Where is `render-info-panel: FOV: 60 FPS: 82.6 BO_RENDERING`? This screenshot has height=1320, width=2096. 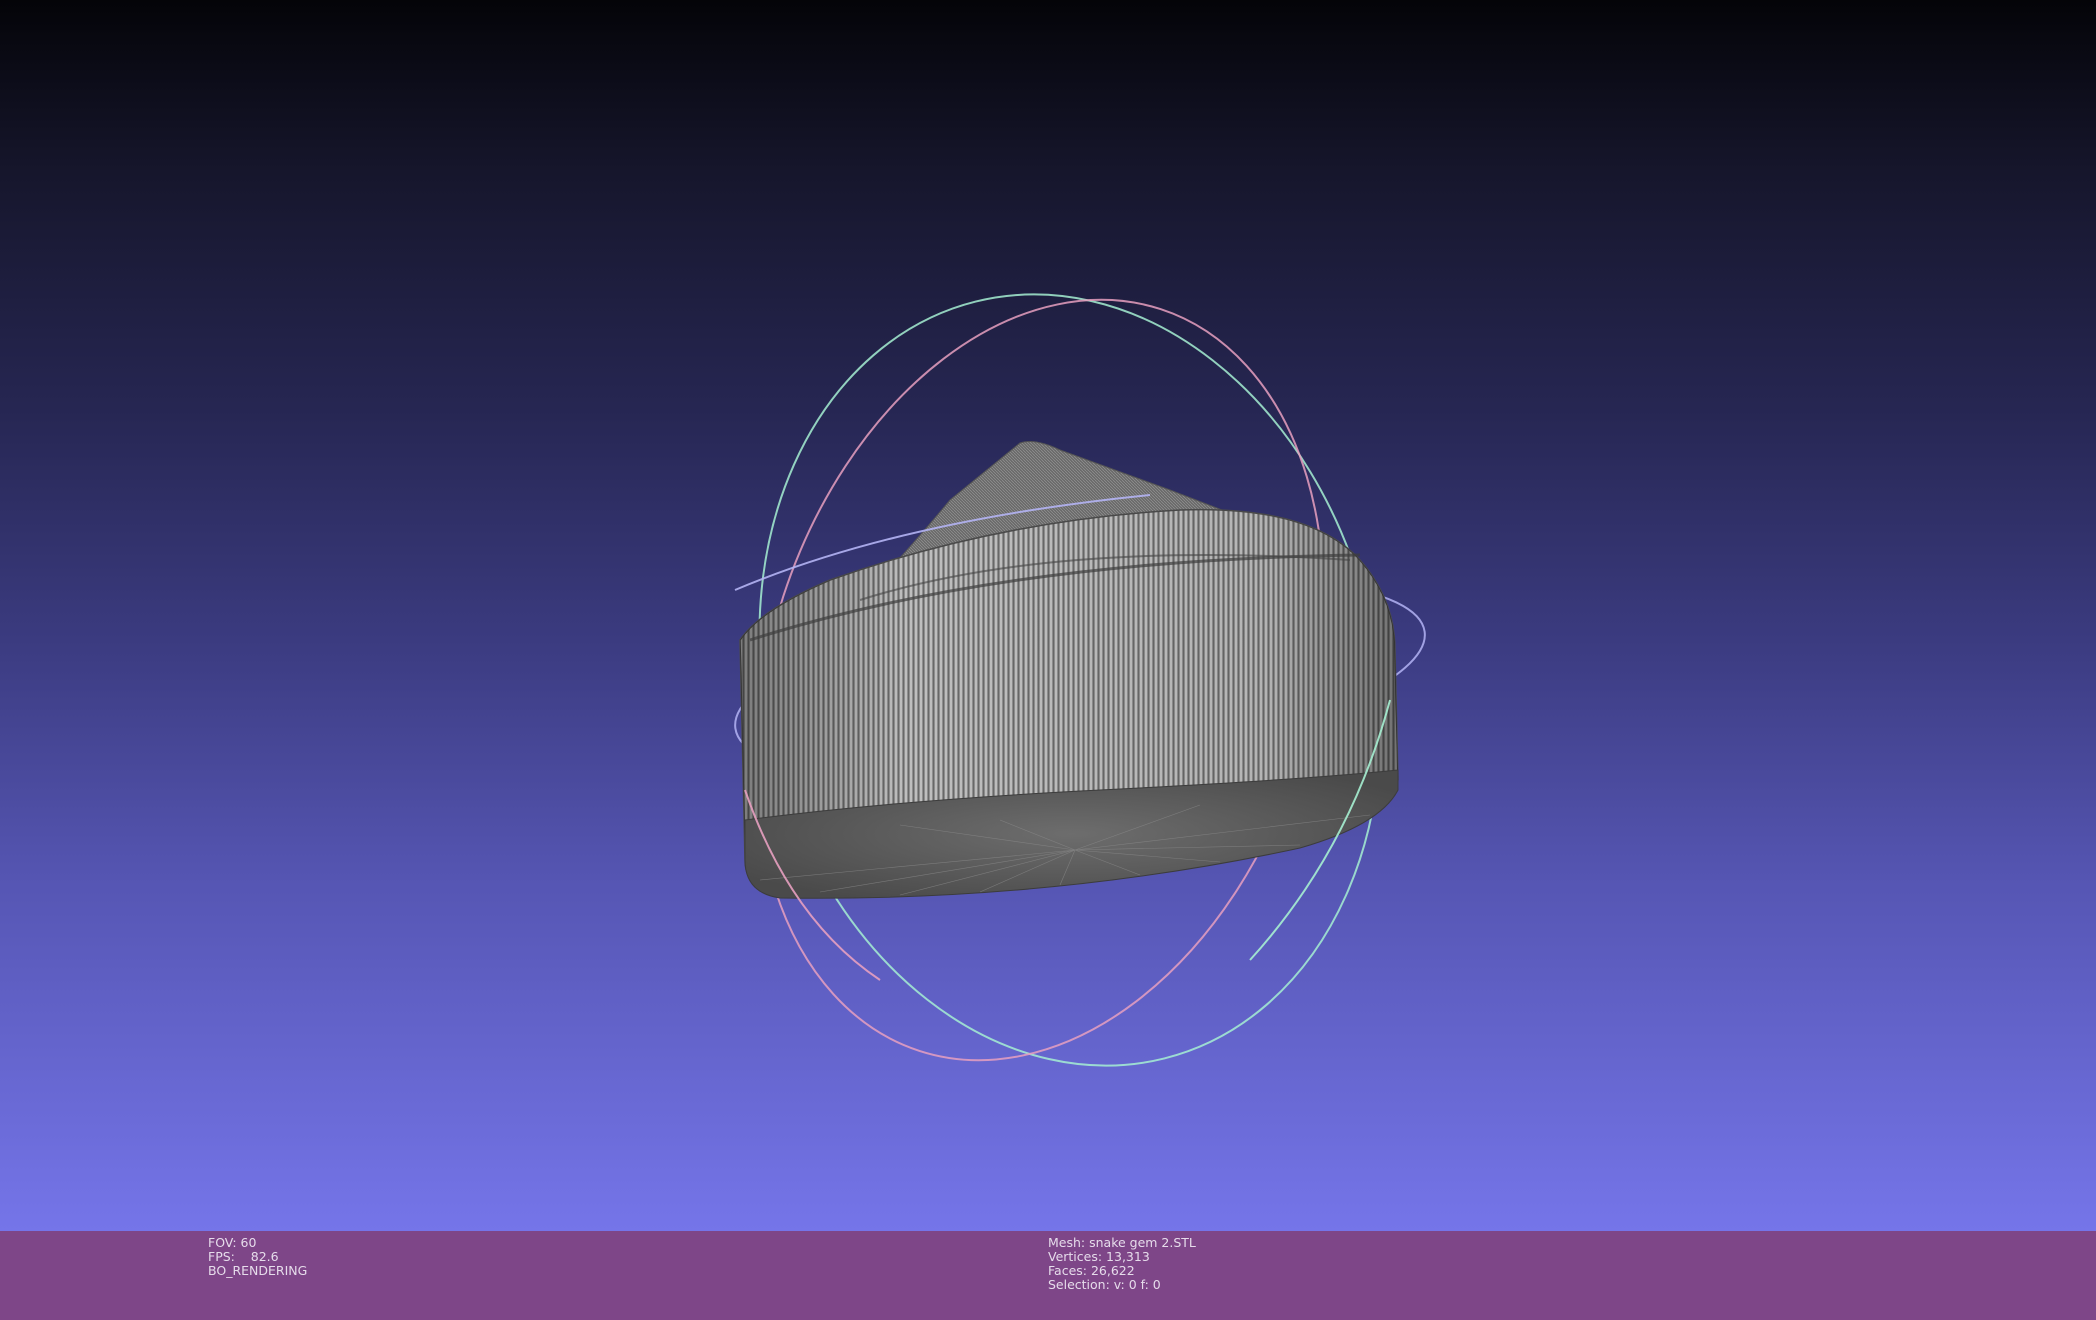
render-info-panel: FOV: 60 FPS: 82.6 BO_RENDERING is located at coordinates (257, 1257).